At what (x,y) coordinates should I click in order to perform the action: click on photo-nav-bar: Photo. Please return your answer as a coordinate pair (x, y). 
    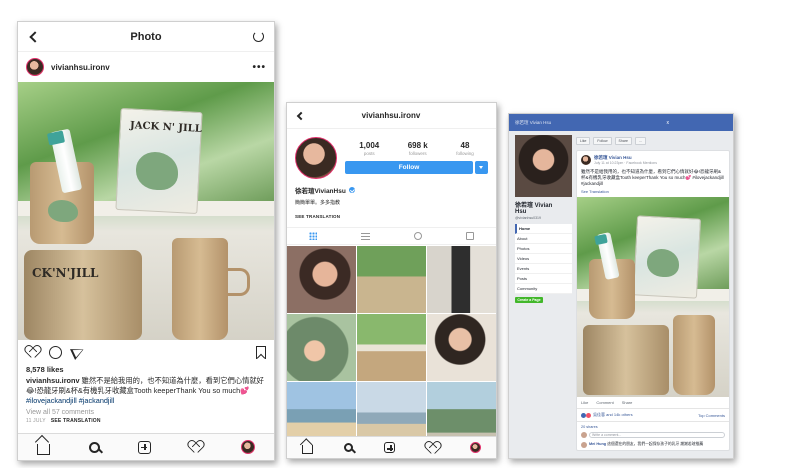
    Looking at the image, I should click on (146, 37).